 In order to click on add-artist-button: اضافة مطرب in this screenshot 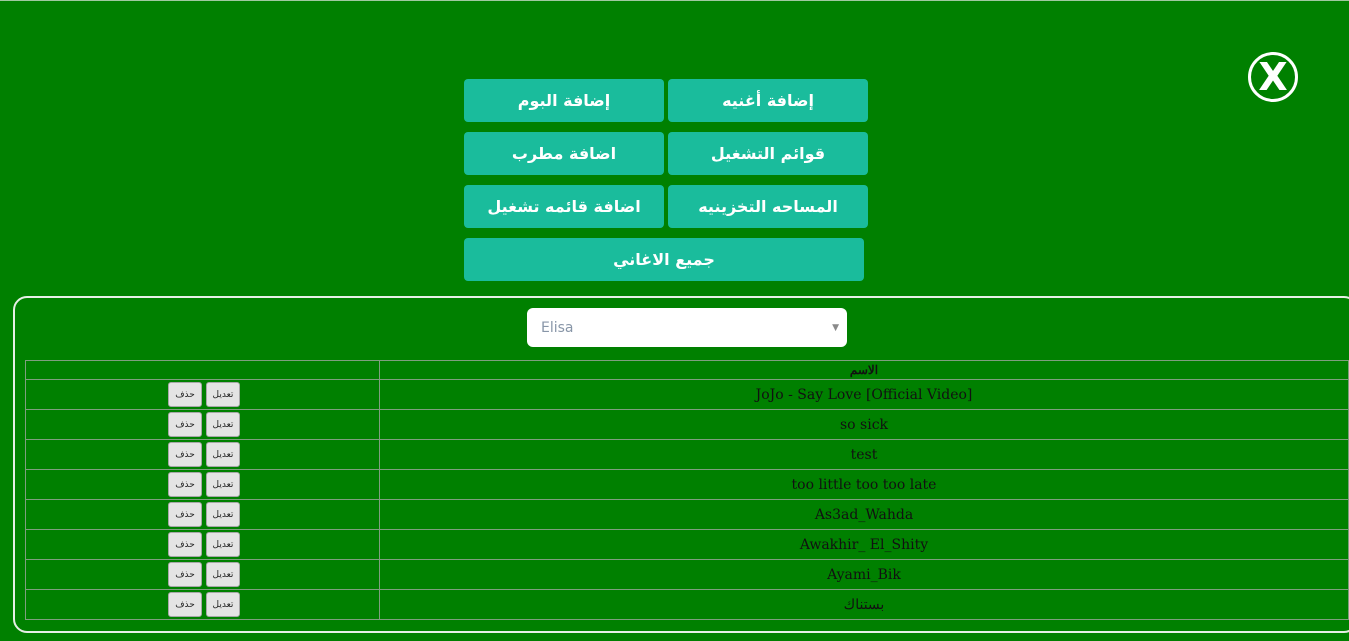, I will do `click(564, 153)`.